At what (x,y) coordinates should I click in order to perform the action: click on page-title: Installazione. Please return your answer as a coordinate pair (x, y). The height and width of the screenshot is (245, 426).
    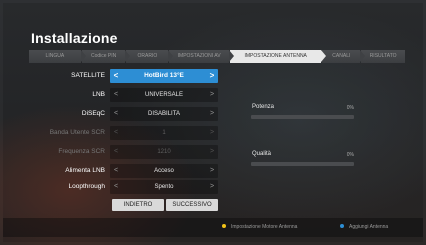
    Looking at the image, I should click on (74, 38).